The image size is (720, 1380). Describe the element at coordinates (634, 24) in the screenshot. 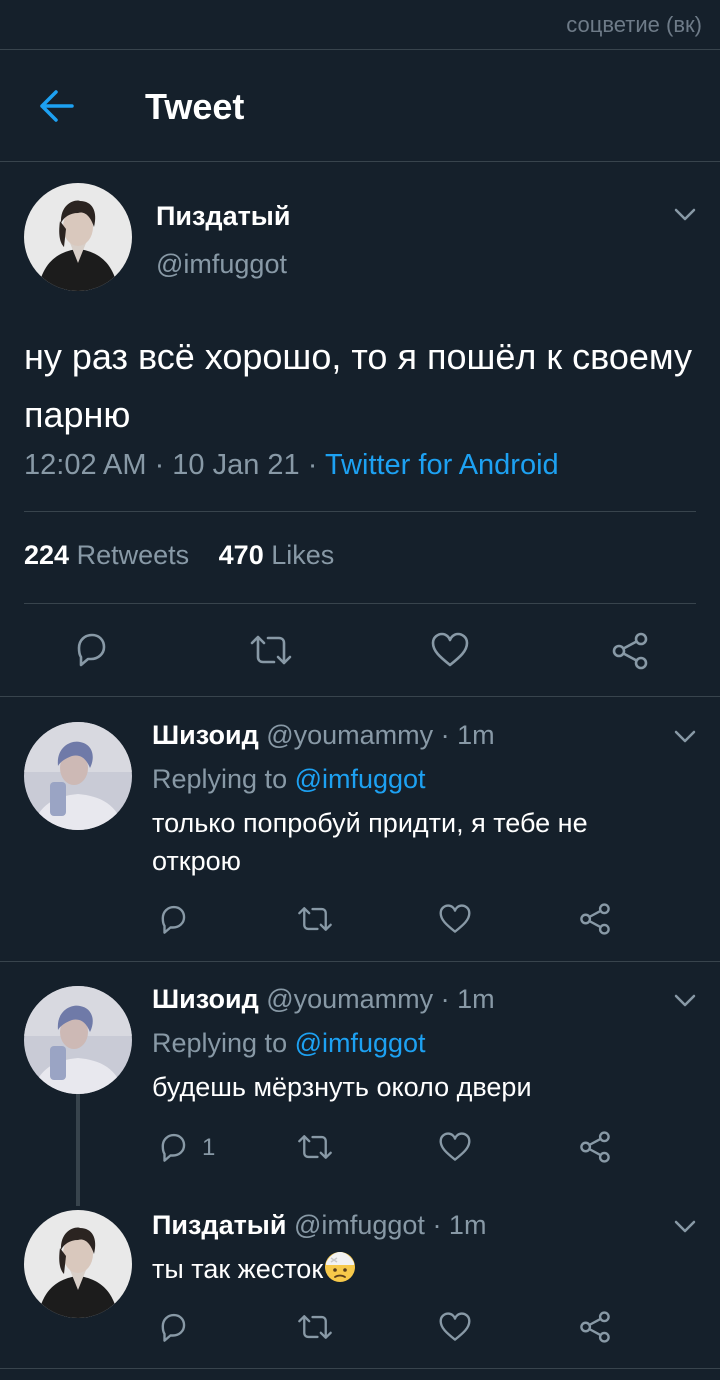

I see `watermark: соцветие (вк)` at that location.